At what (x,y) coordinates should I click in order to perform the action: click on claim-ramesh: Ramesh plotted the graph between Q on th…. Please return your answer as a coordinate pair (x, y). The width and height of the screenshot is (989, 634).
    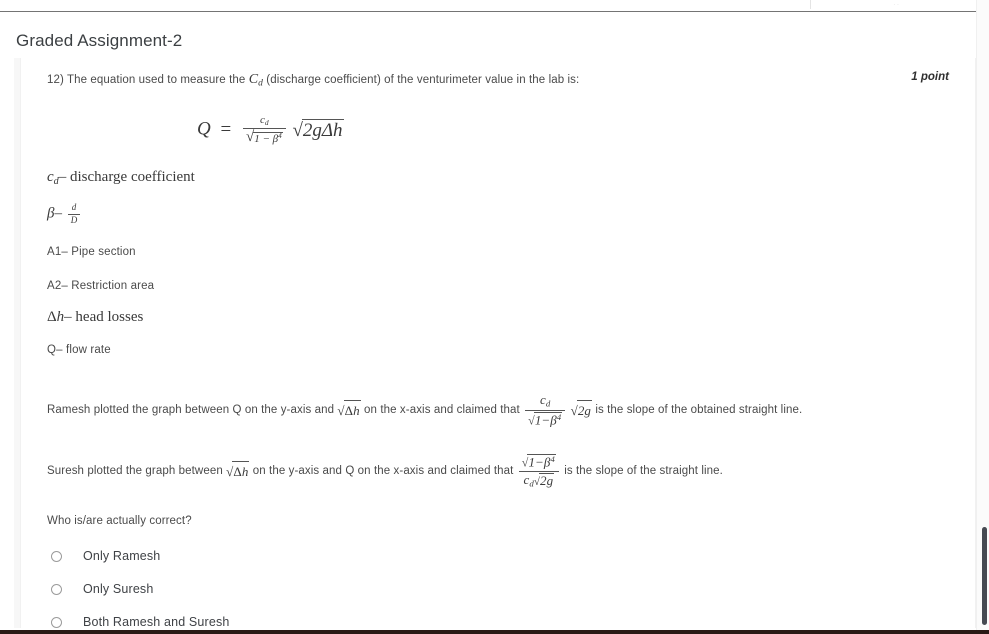
    Looking at the image, I should click on (498, 410).